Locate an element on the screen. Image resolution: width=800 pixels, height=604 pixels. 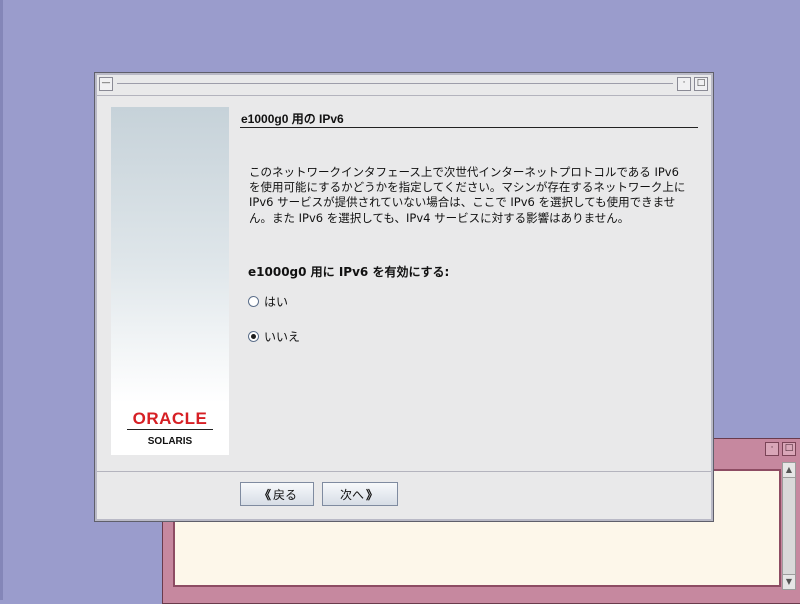
option-yes: はい is located at coordinates (268, 301).